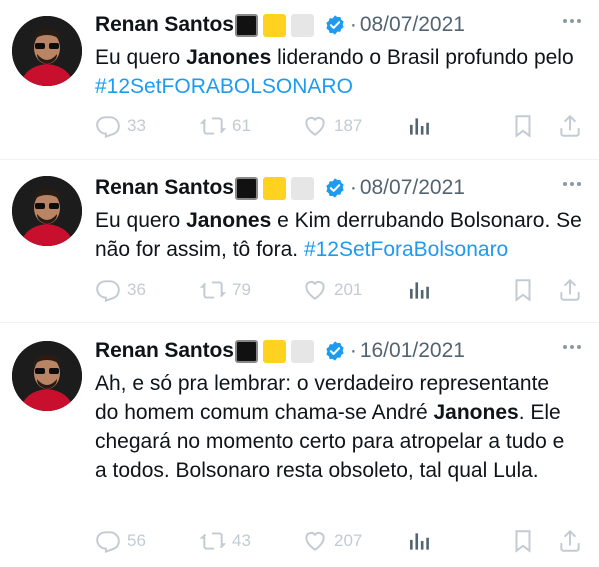 This screenshot has height=567, width=599. What do you see at coordinates (332, 541) in the screenshot?
I see `like-button: 207` at bounding box center [332, 541].